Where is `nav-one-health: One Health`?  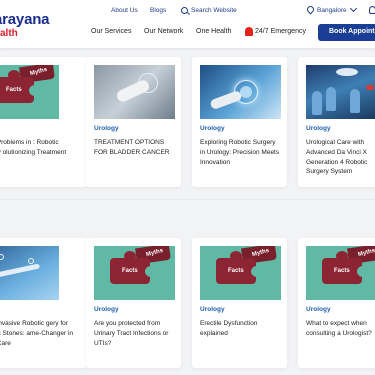 nav-one-health: One Health is located at coordinates (213, 31).